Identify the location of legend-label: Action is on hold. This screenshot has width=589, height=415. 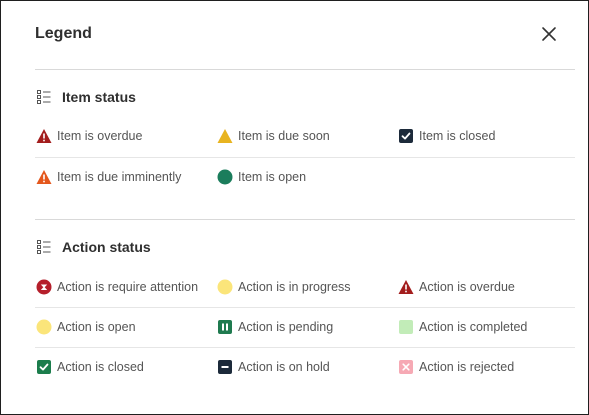
(284, 367).